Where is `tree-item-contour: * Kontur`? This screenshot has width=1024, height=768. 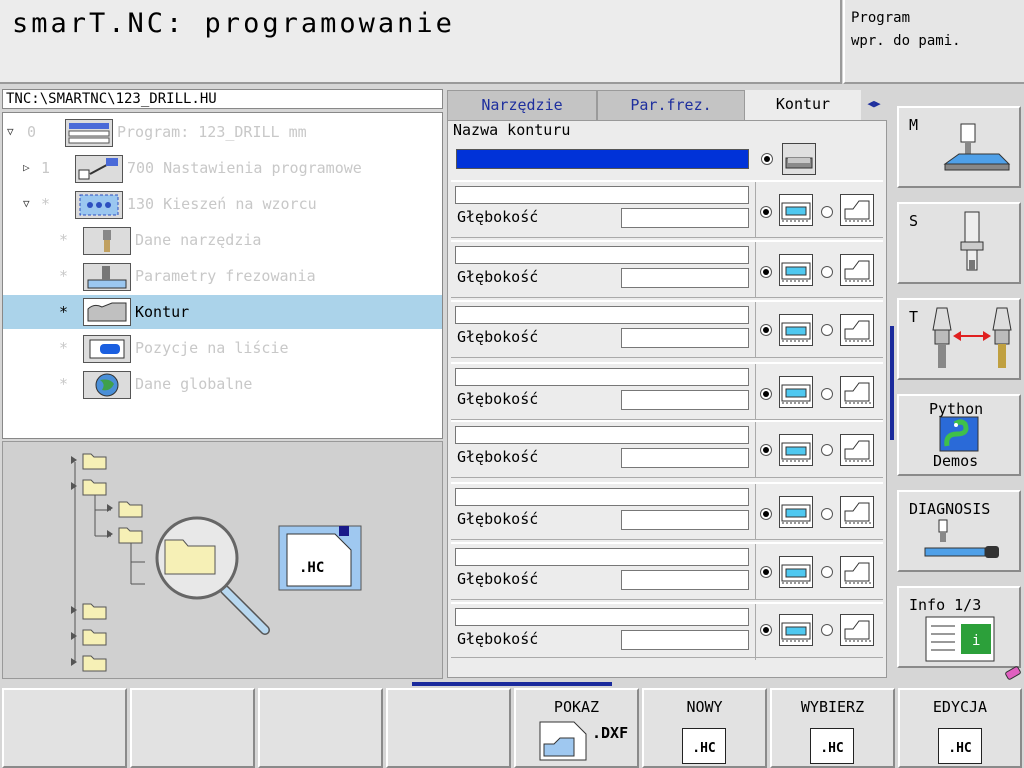
tree-item-contour: * Kontur is located at coordinates (222, 312).